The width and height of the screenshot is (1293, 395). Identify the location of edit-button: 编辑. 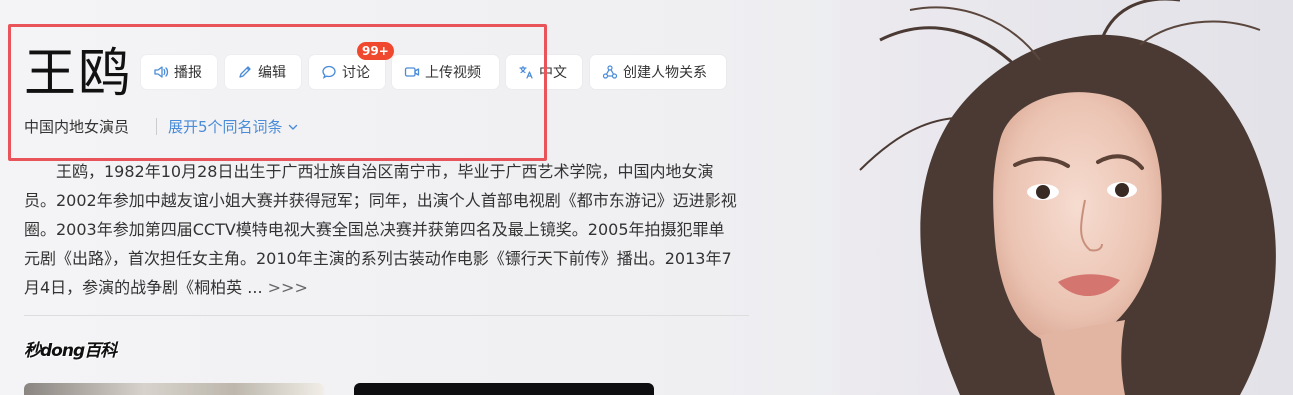
(263, 72).